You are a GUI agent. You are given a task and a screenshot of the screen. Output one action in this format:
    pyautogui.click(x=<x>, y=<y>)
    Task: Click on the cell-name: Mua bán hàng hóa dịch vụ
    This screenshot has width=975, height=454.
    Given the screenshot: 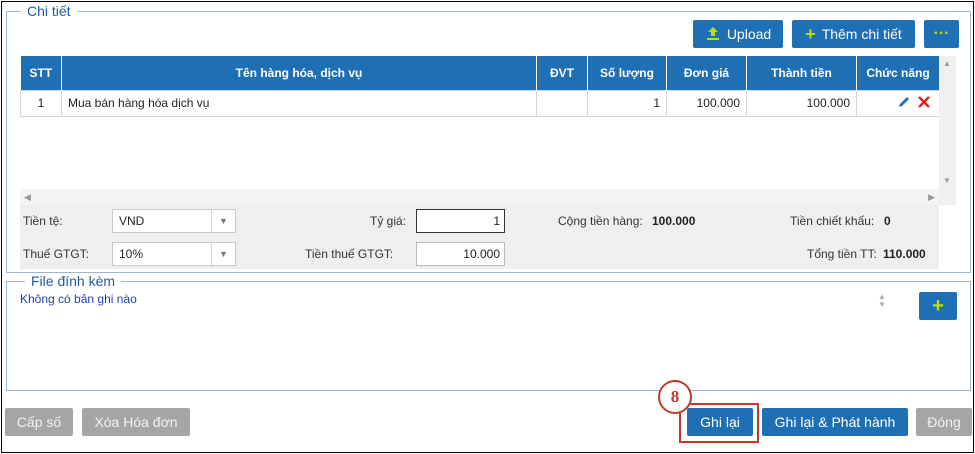 What is the action you would take?
    pyautogui.click(x=299, y=103)
    